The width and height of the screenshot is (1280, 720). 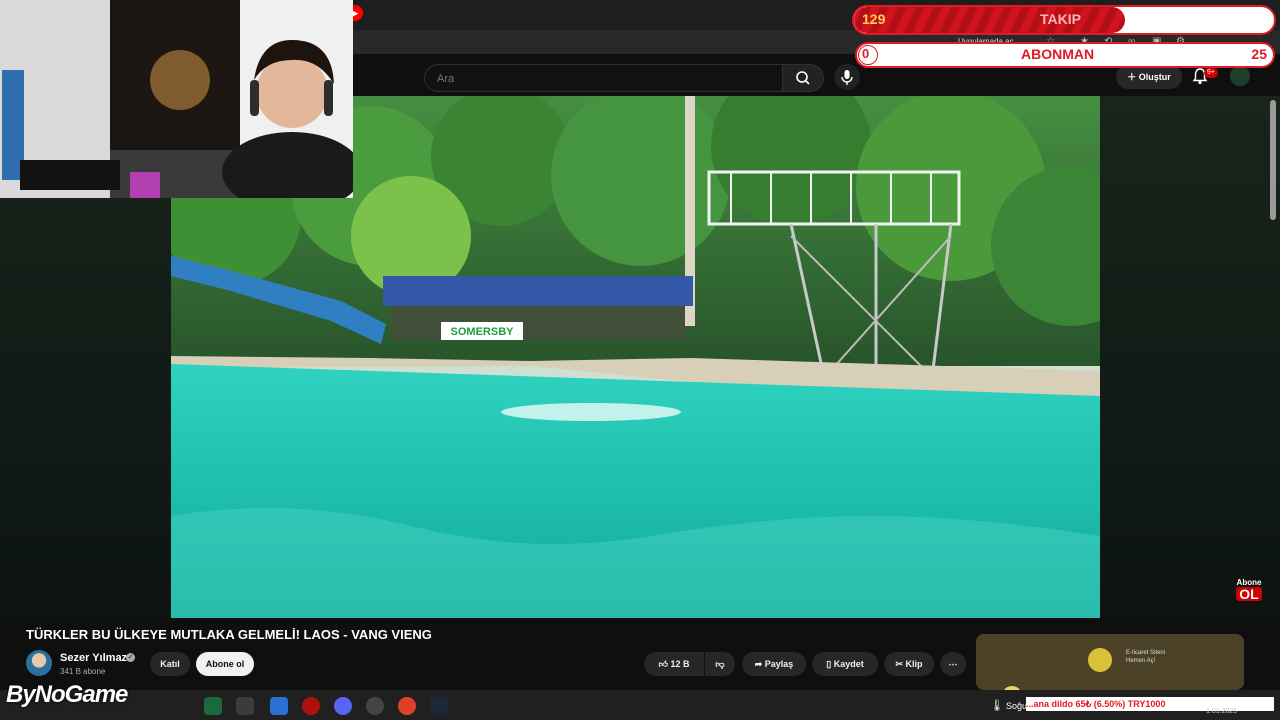 What do you see at coordinates (1190, 357) in the screenshot?
I see `ambient-right-panel` at bounding box center [1190, 357].